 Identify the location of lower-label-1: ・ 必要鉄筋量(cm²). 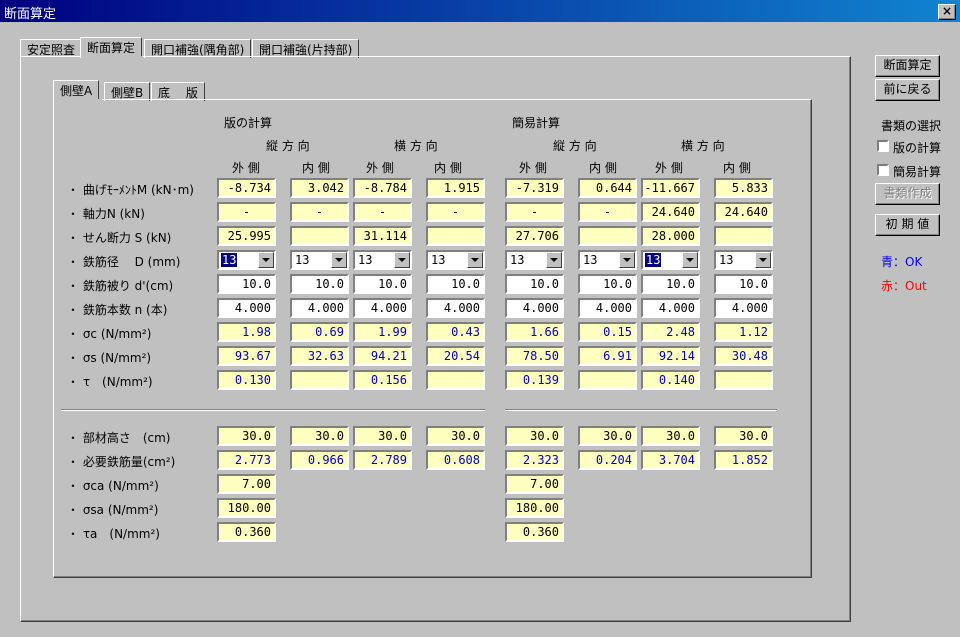
(121, 462).